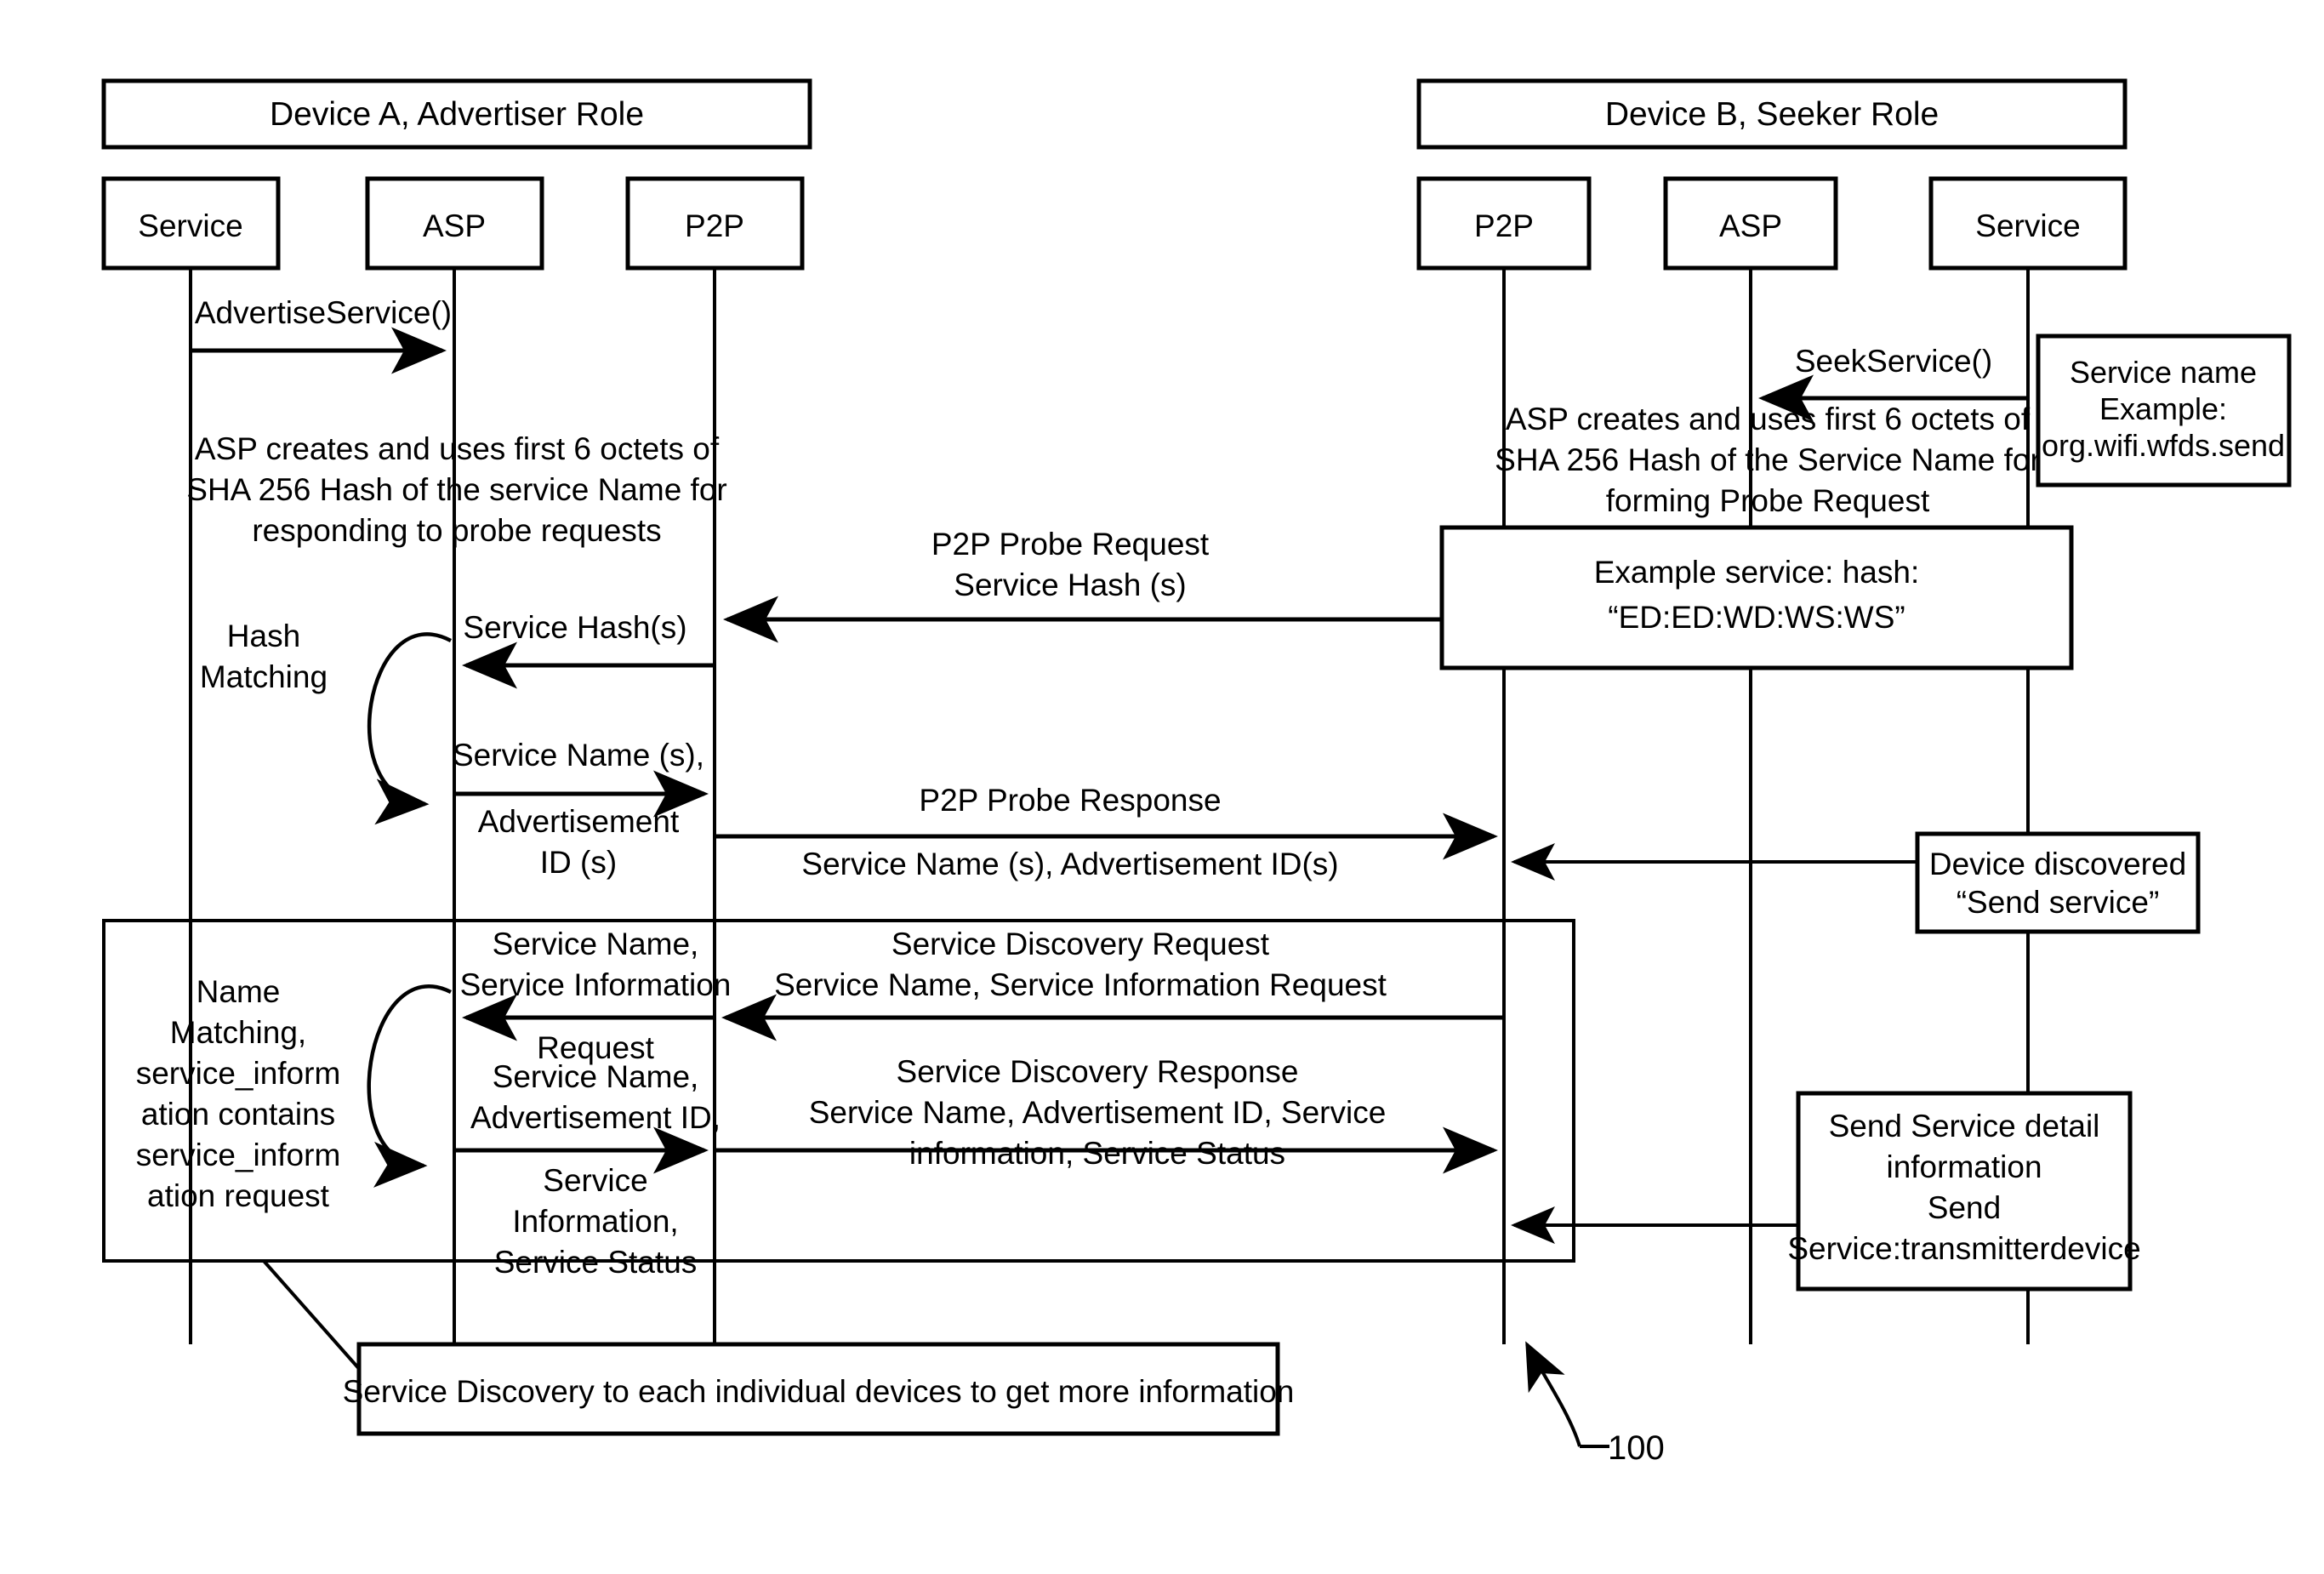 The height and width of the screenshot is (1574, 2324). I want to click on advertiser-hash-note-line3: responding to probe requests, so click(456, 530).